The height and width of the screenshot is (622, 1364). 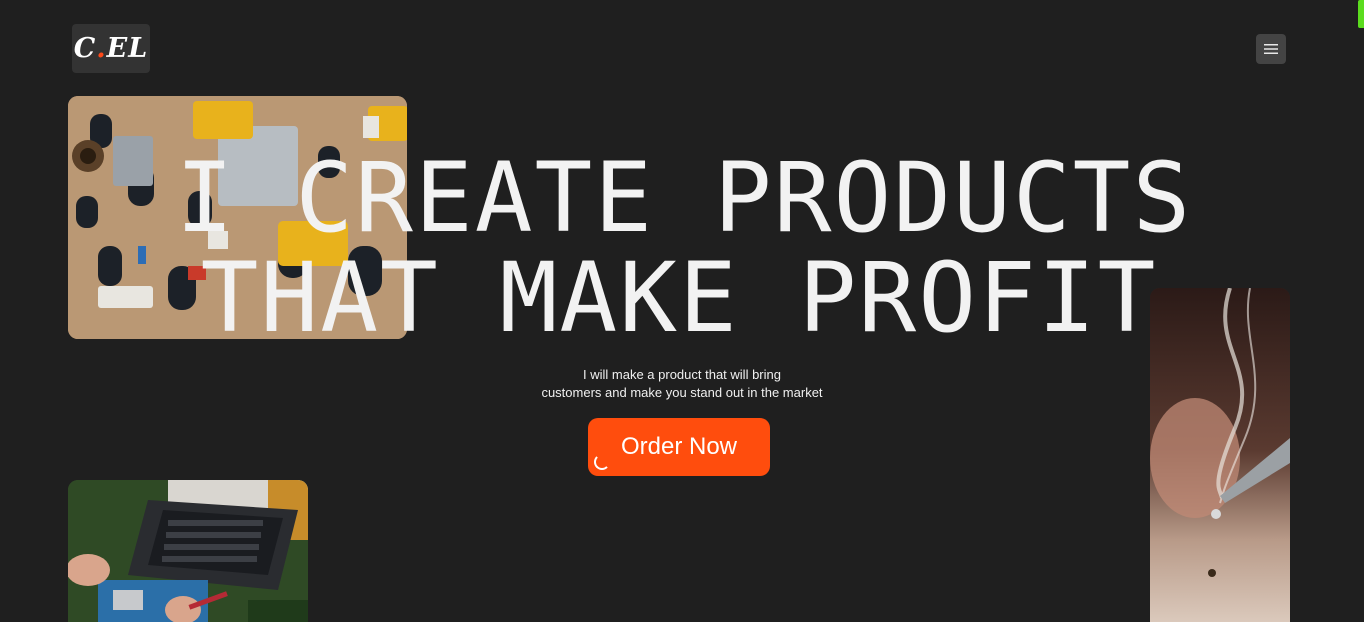 I want to click on order-now-label: Order Now, so click(x=679, y=446).